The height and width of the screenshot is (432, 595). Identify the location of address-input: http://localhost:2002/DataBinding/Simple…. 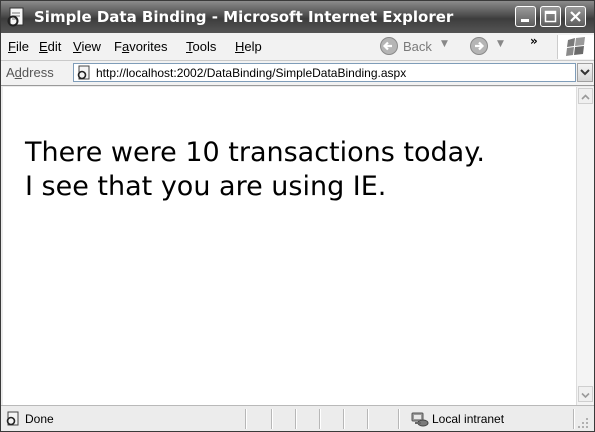
(324, 72).